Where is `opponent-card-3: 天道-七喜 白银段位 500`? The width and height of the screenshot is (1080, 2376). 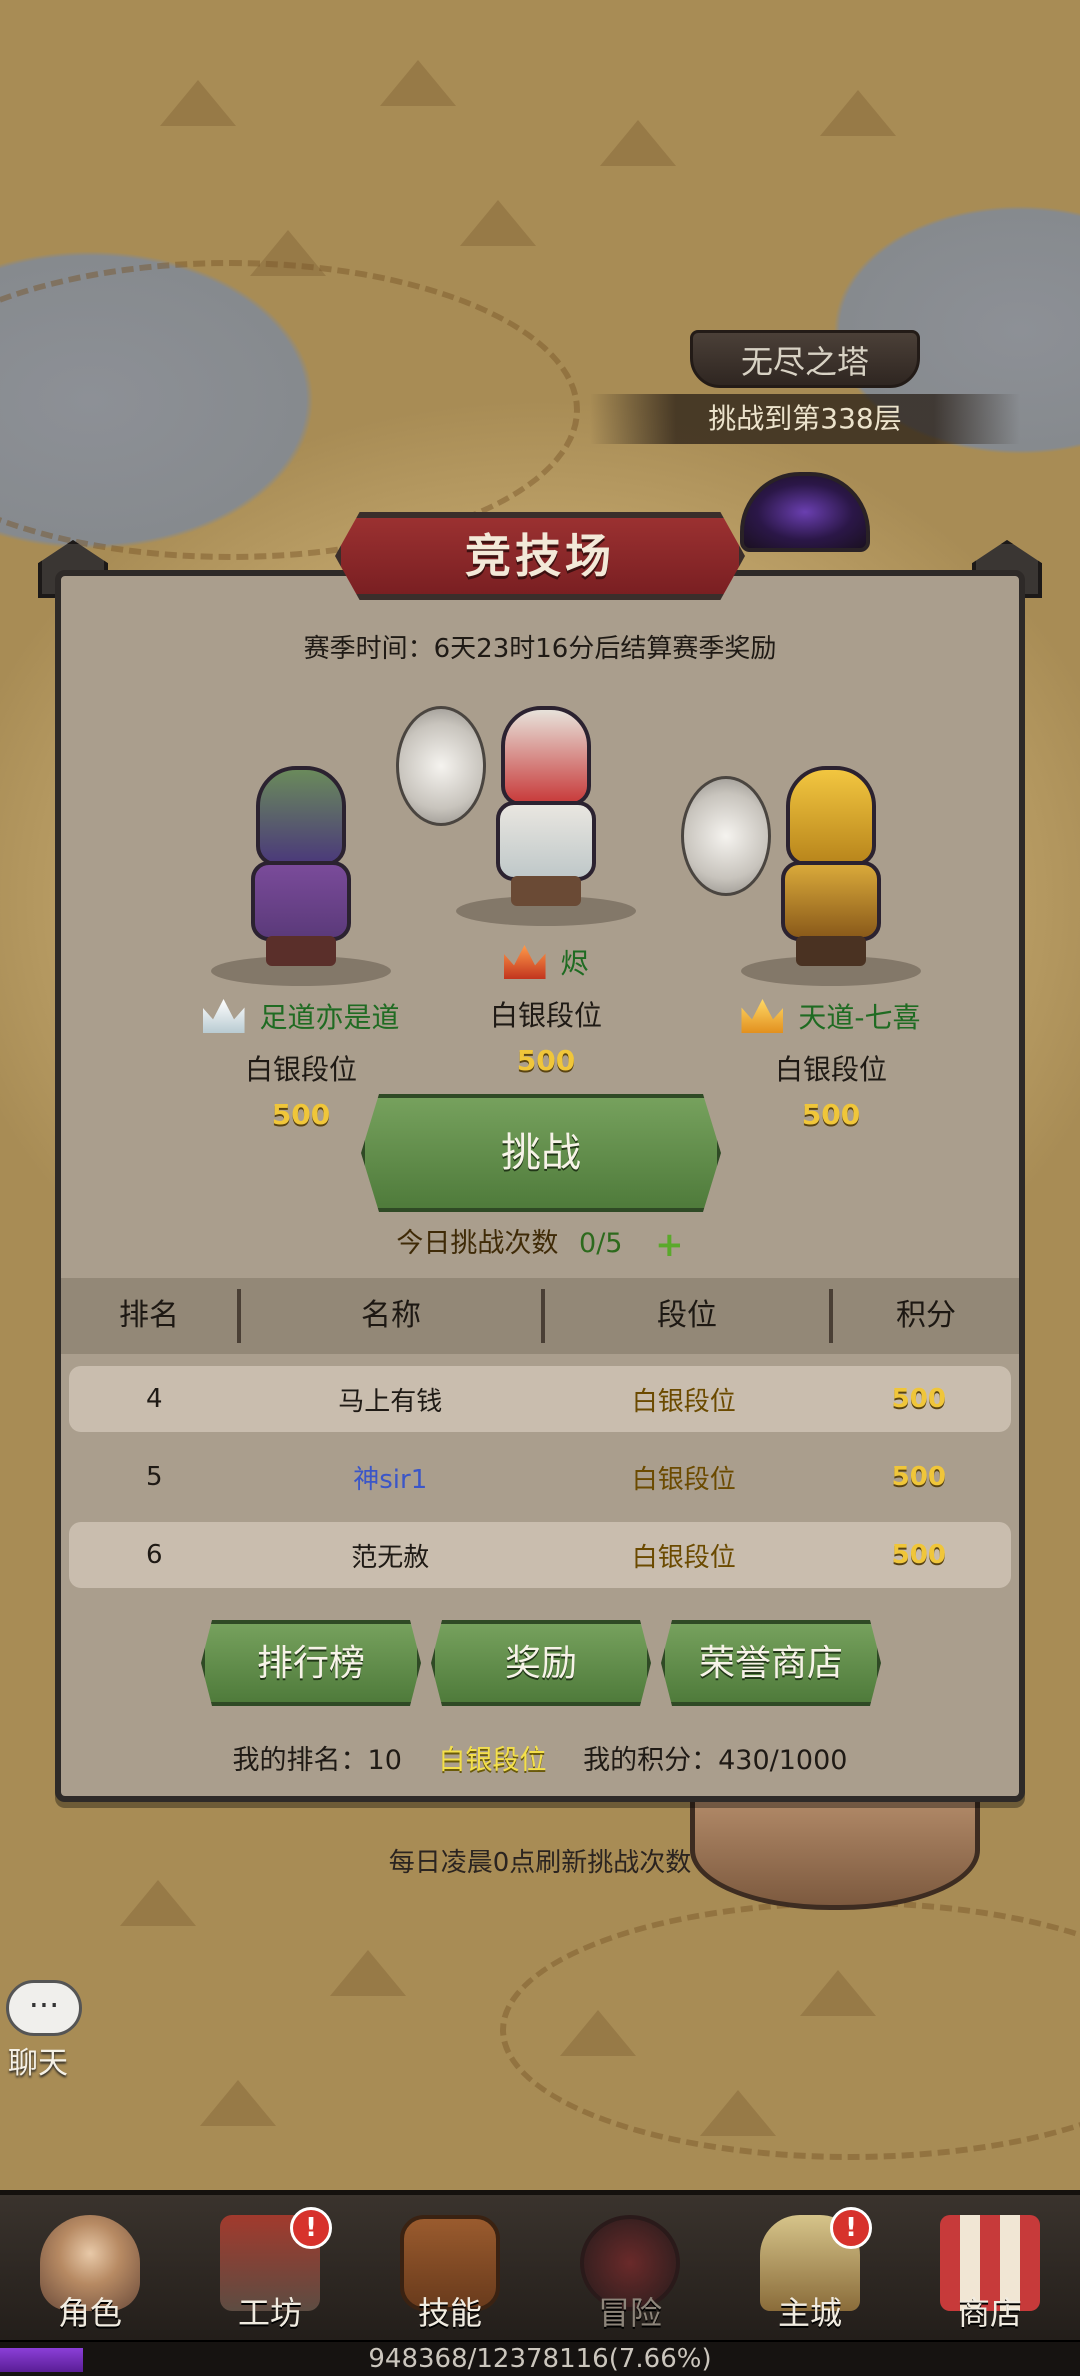 opponent-card-3: 天道-七喜 白银段位 500 is located at coordinates (821, 926).